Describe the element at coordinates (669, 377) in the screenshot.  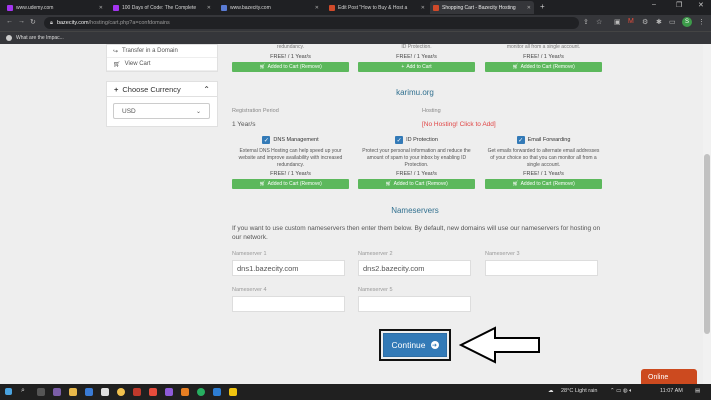
I see `live-chat-tab: Online` at that location.